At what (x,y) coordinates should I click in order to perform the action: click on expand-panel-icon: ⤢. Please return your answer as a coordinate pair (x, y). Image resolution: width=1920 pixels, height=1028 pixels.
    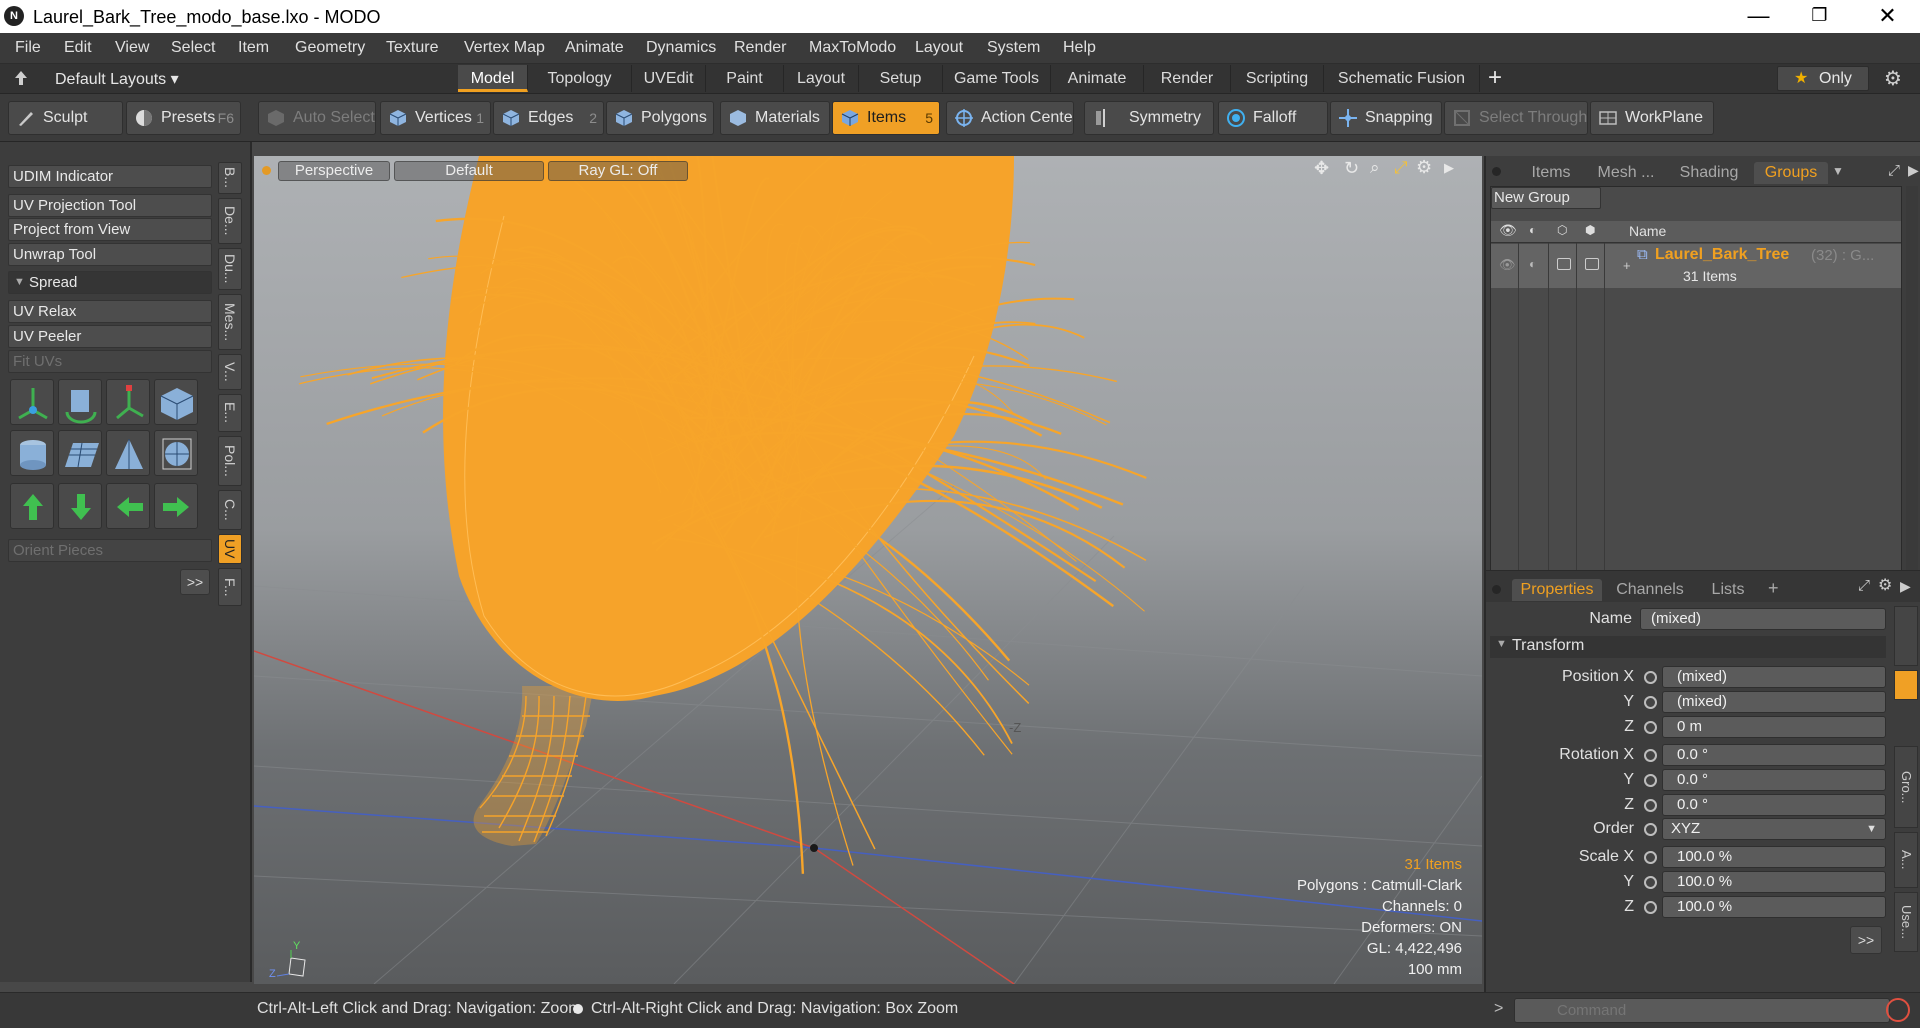
    Looking at the image, I should click on (1894, 170).